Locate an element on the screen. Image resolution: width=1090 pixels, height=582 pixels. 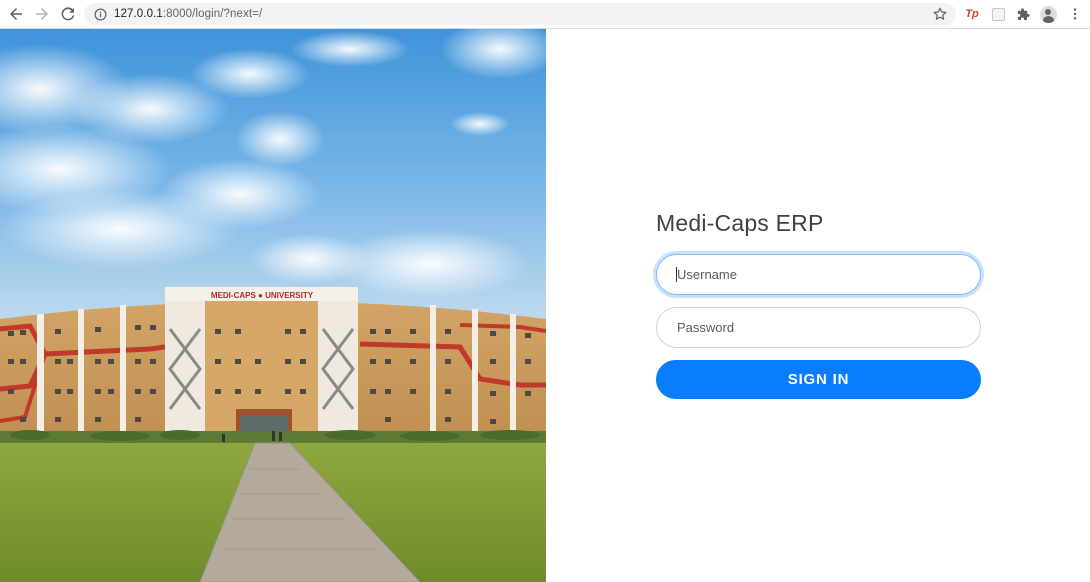
kebab-menu-icon is located at coordinates (1075, 14).